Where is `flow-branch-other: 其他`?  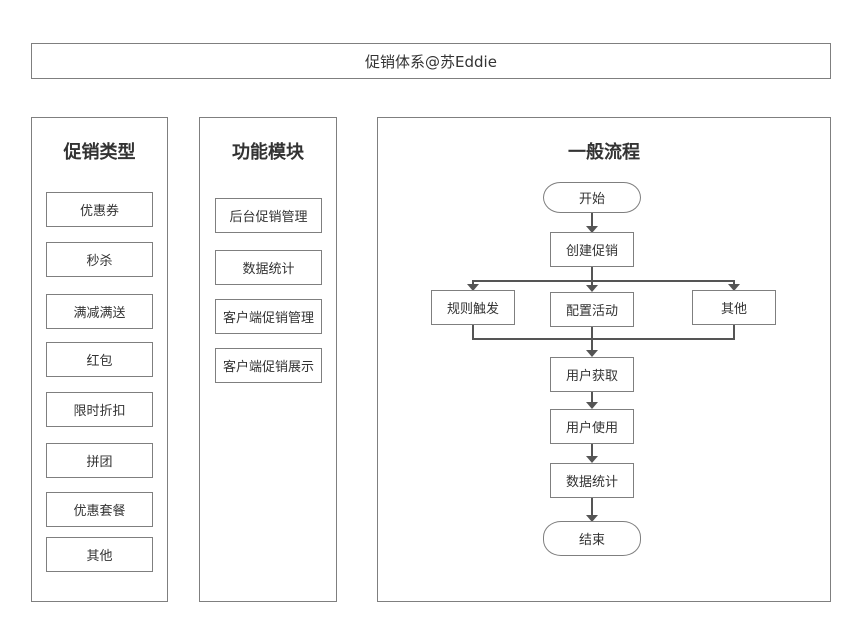 flow-branch-other: 其他 is located at coordinates (734, 307).